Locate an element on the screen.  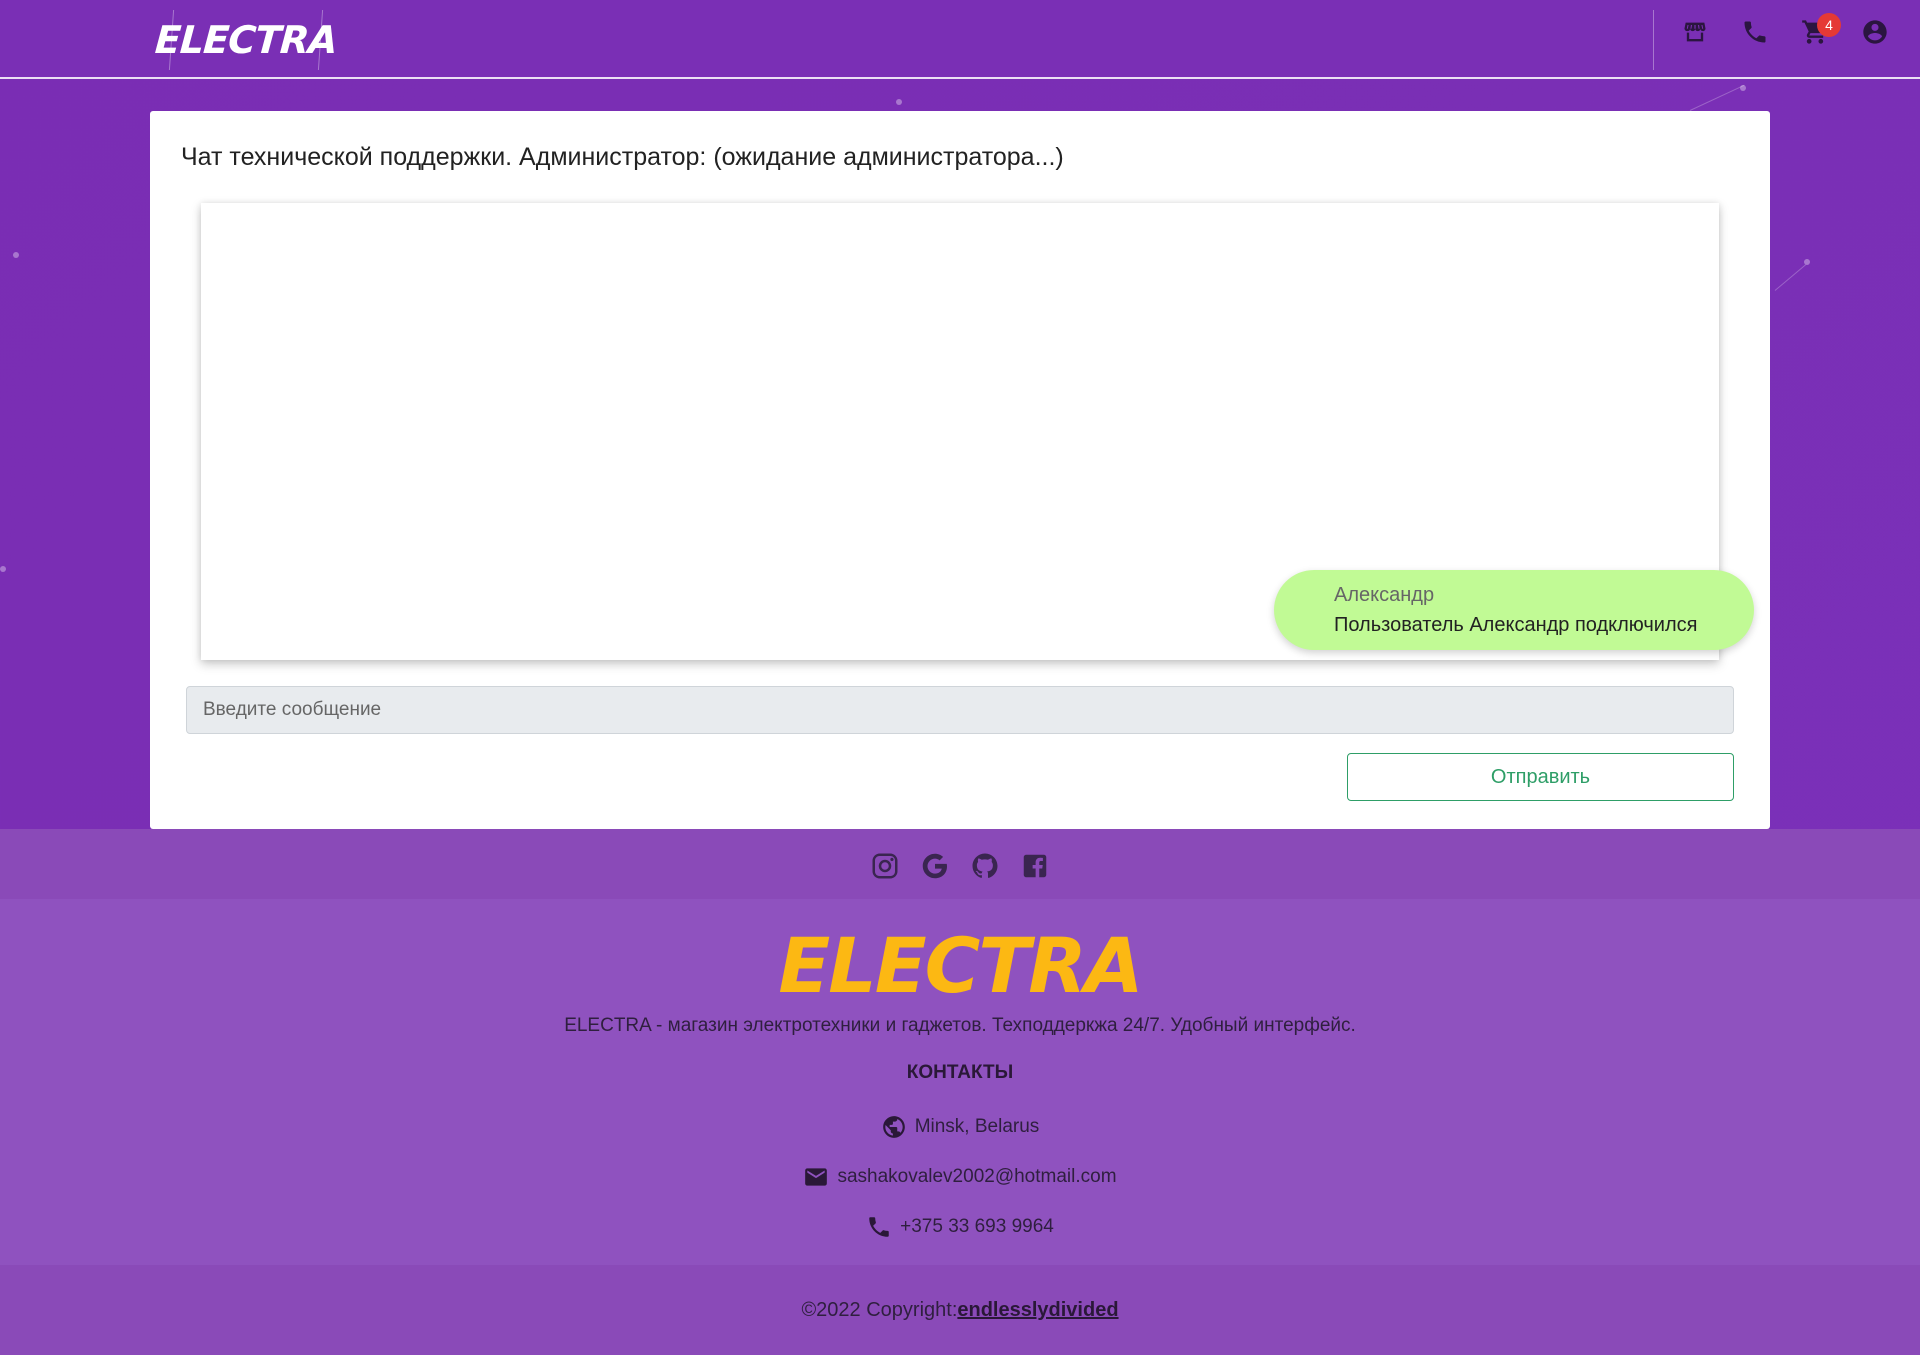
contacts-heading: КОНТАКТЫ is located at coordinates (960, 1072).